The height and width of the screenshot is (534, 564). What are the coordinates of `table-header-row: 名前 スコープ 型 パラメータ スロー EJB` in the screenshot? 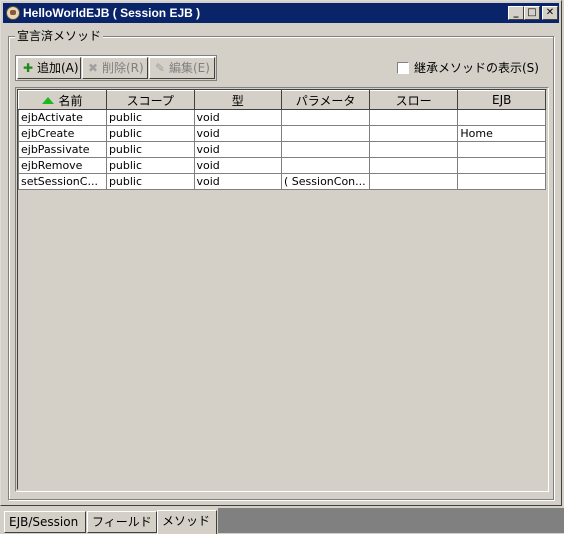 It's located at (282, 100).